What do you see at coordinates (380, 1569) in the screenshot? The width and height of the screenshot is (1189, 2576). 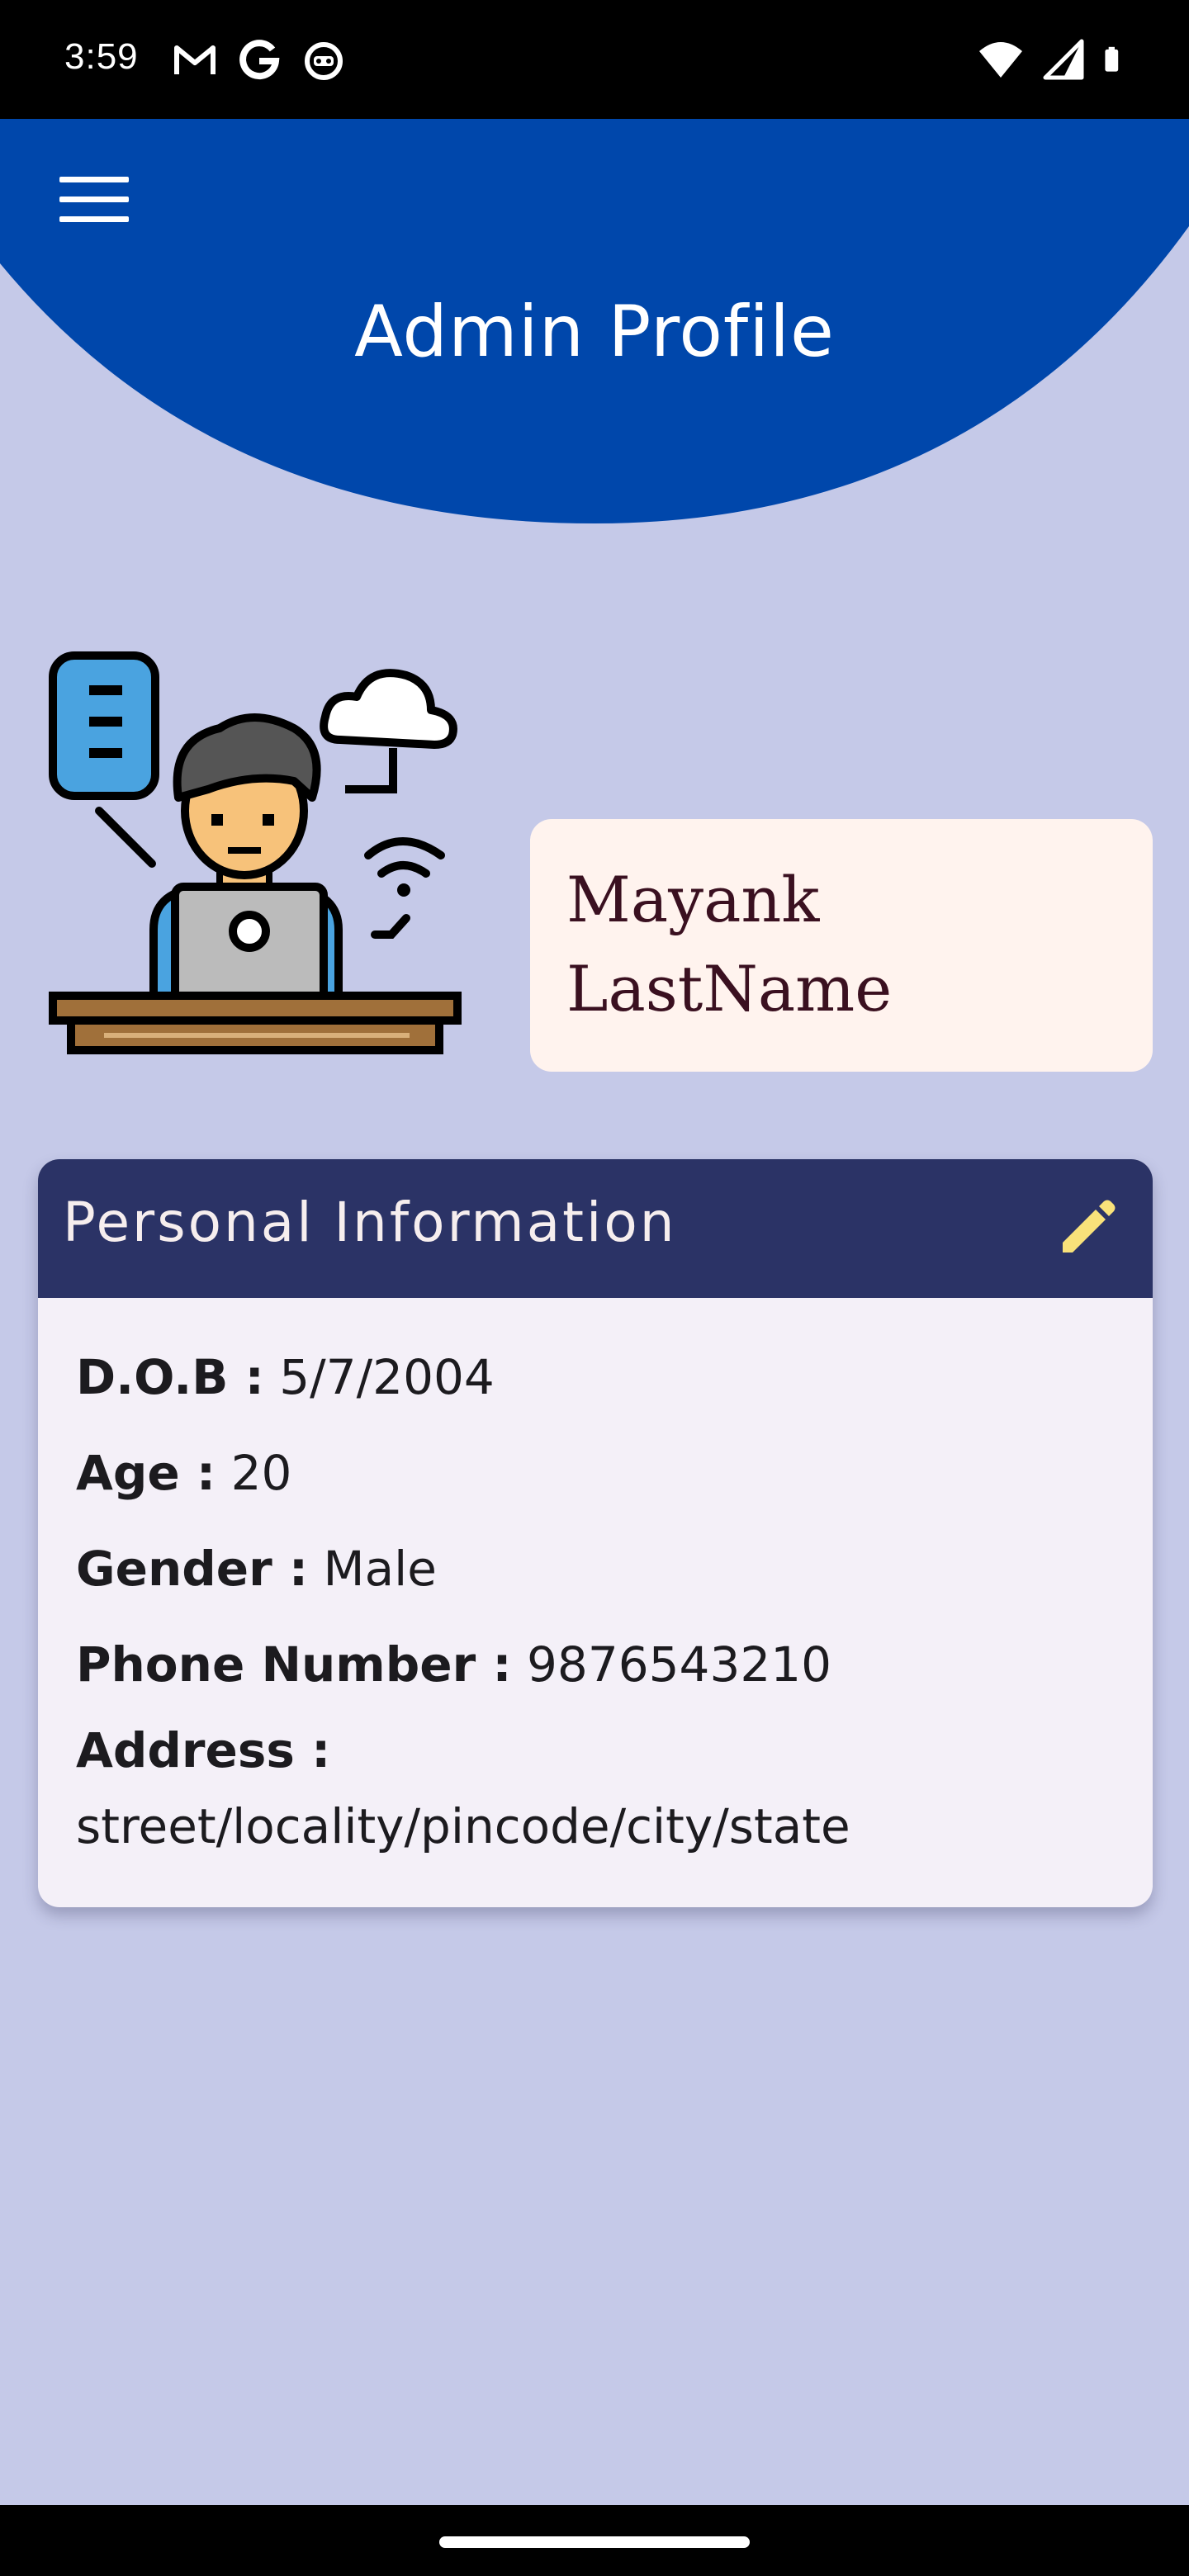 I see `gender-value: Male` at bounding box center [380, 1569].